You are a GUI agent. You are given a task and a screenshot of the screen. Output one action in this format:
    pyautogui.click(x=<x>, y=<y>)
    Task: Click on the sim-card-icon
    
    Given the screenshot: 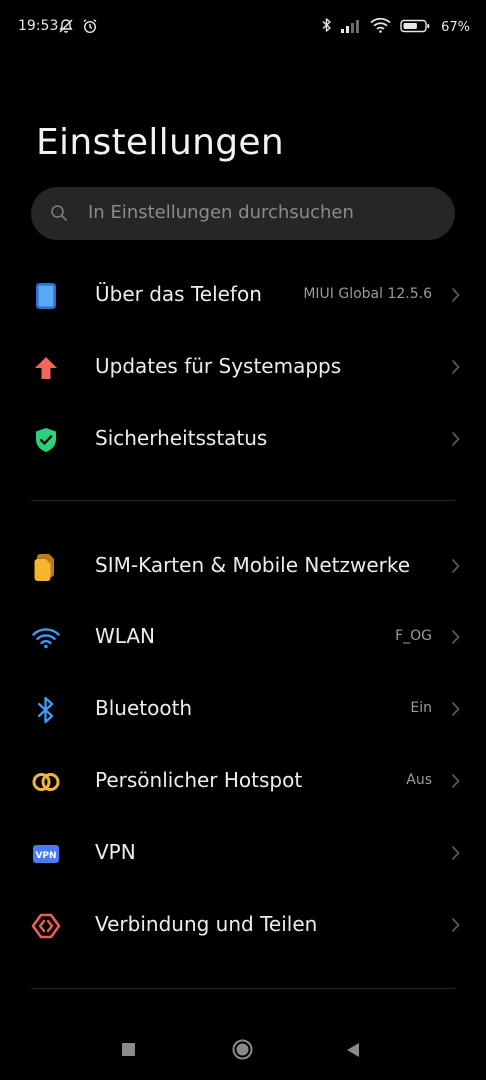 What is the action you would take?
    pyautogui.click(x=46, y=567)
    